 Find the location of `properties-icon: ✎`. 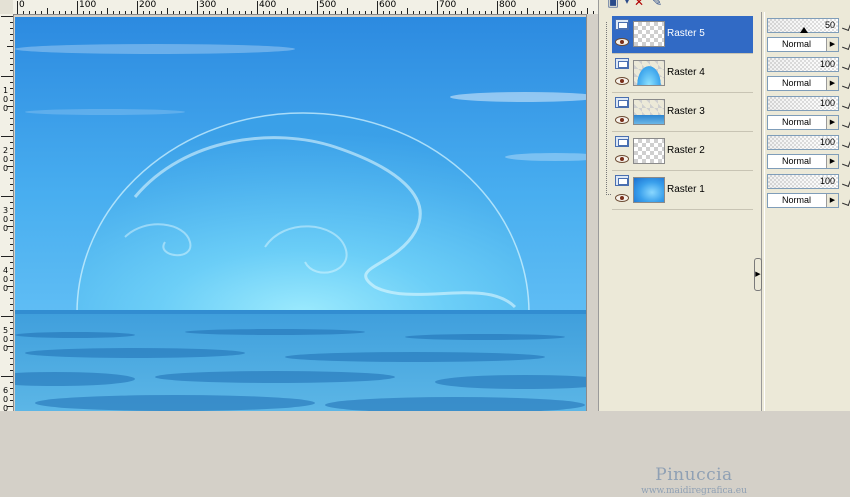

properties-icon: ✎ is located at coordinates (657, 5).